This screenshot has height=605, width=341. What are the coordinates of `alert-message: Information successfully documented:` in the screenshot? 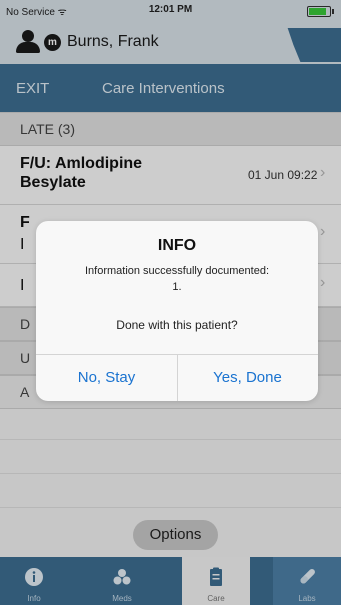 It's located at (177, 271).